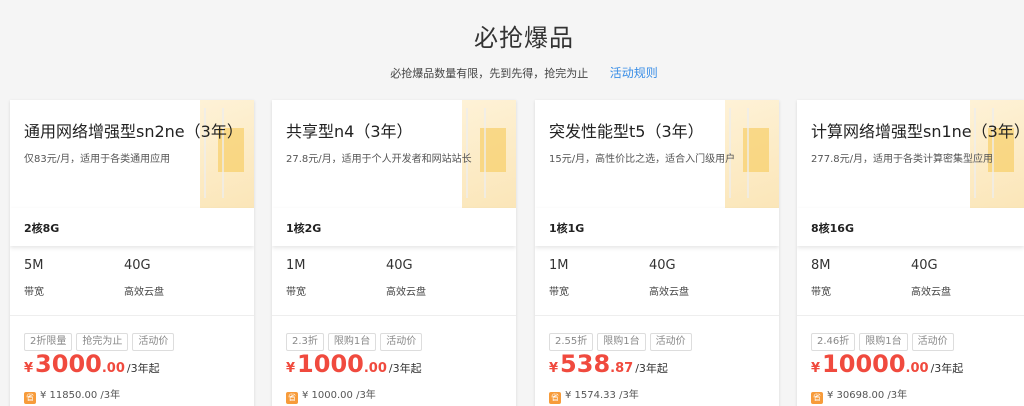  I want to click on original-price-text: ¥ 1574.33 /3年, so click(602, 395).